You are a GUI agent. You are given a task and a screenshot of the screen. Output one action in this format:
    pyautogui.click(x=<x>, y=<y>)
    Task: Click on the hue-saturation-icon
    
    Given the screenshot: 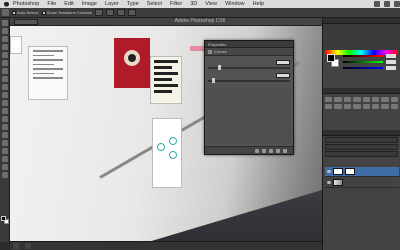 What is the action you would take?
    pyautogui.click(x=375, y=99)
    